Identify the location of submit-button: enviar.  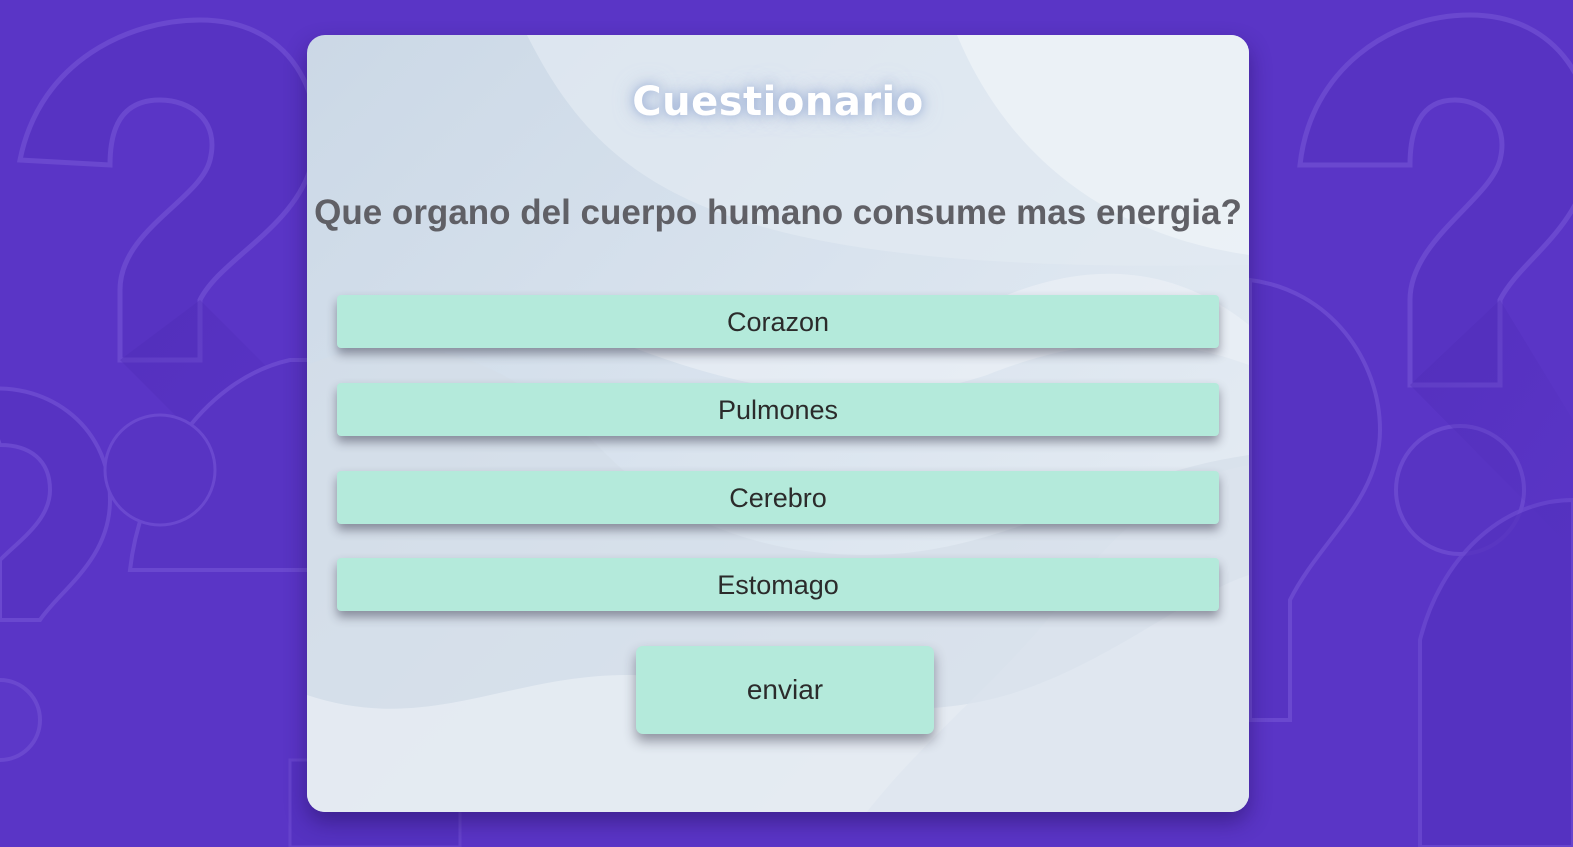
(785, 690).